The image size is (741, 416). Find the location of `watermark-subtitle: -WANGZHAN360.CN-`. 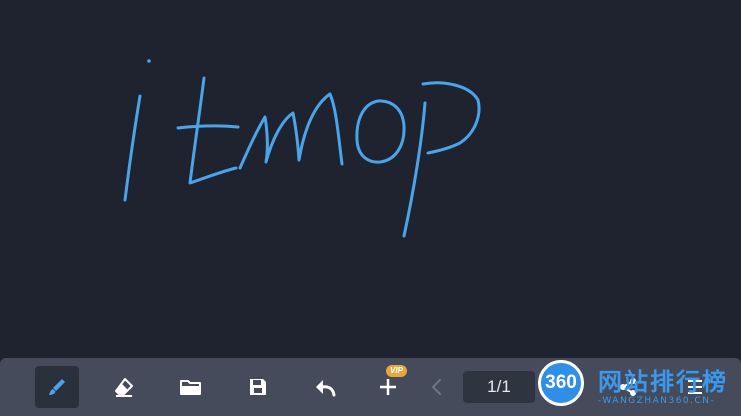

watermark-subtitle: -WANGZHAN360.CN- is located at coordinates (657, 401).